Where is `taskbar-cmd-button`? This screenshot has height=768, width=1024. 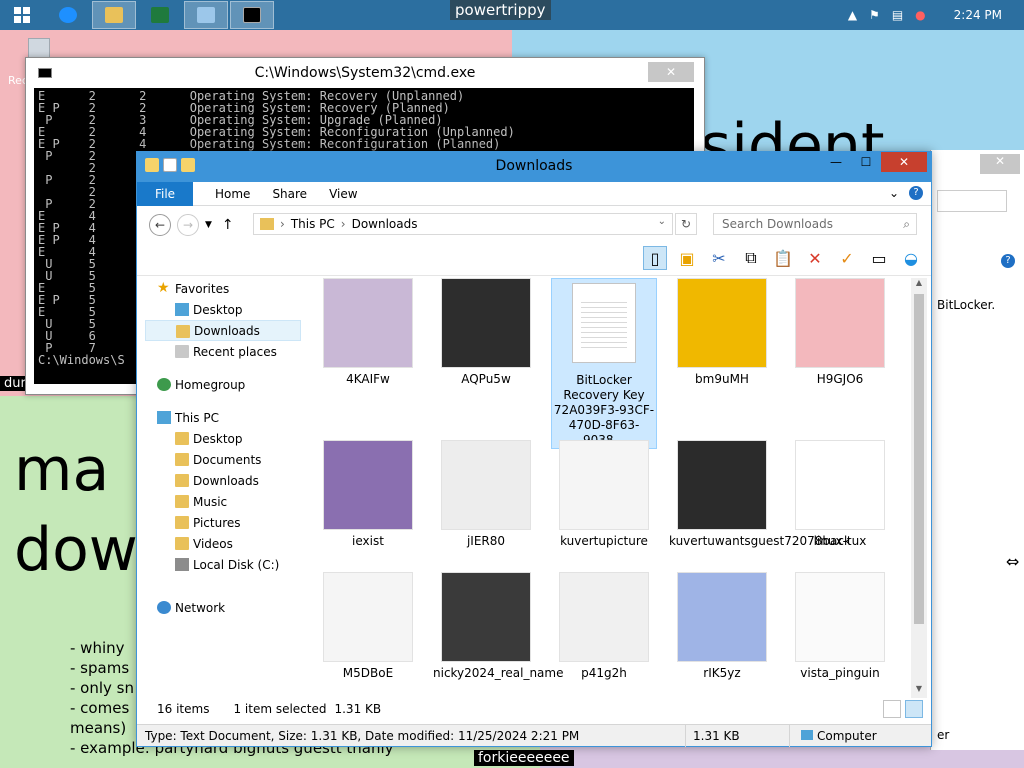 taskbar-cmd-button is located at coordinates (252, 15).